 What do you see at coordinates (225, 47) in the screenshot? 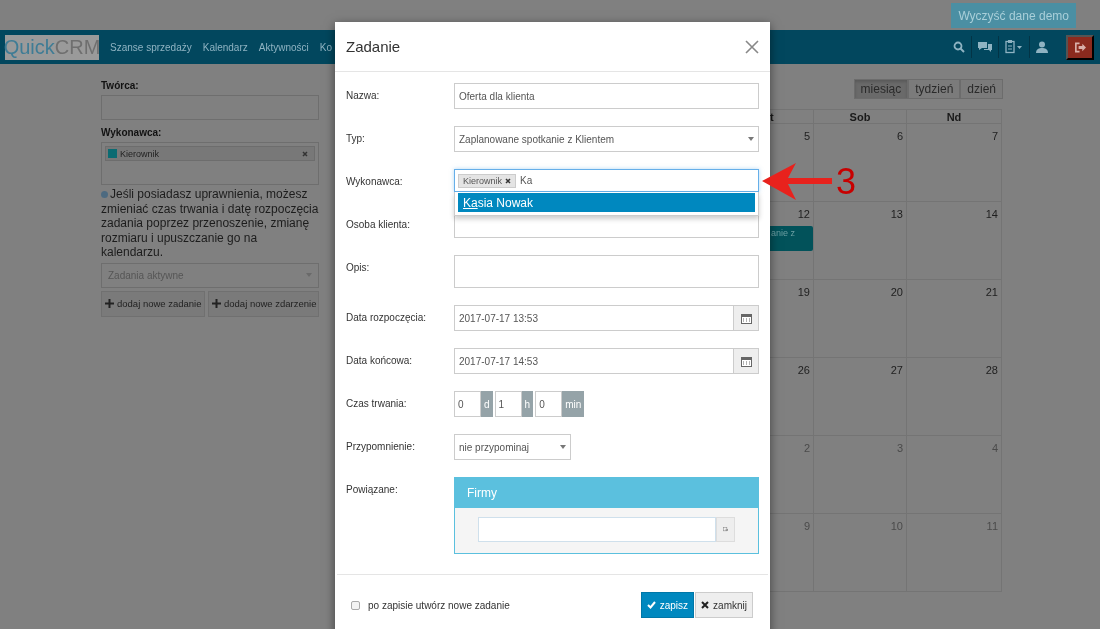
I see `nav-link: Kalendarz` at bounding box center [225, 47].